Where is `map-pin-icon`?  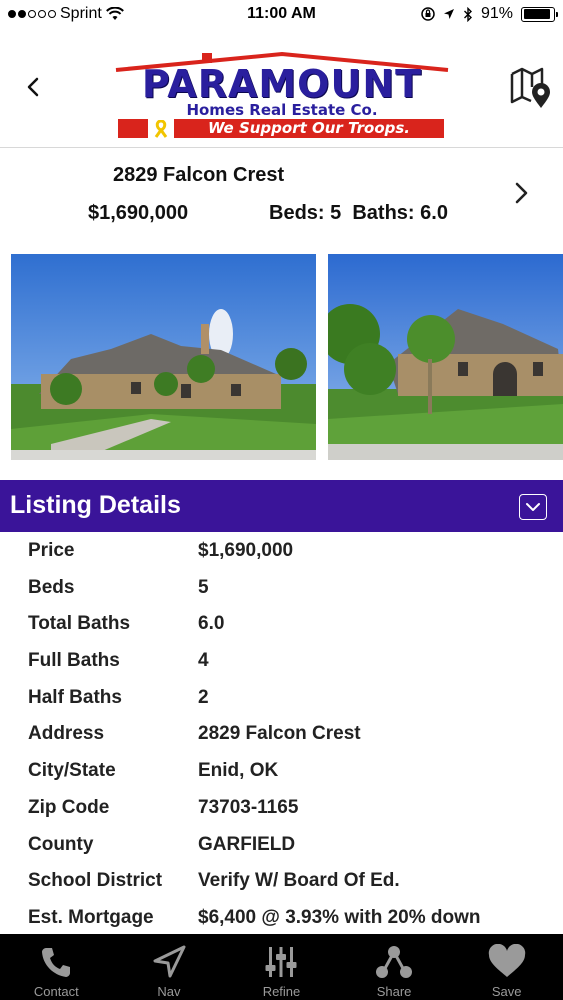
map-pin-icon is located at coordinates (530, 87).